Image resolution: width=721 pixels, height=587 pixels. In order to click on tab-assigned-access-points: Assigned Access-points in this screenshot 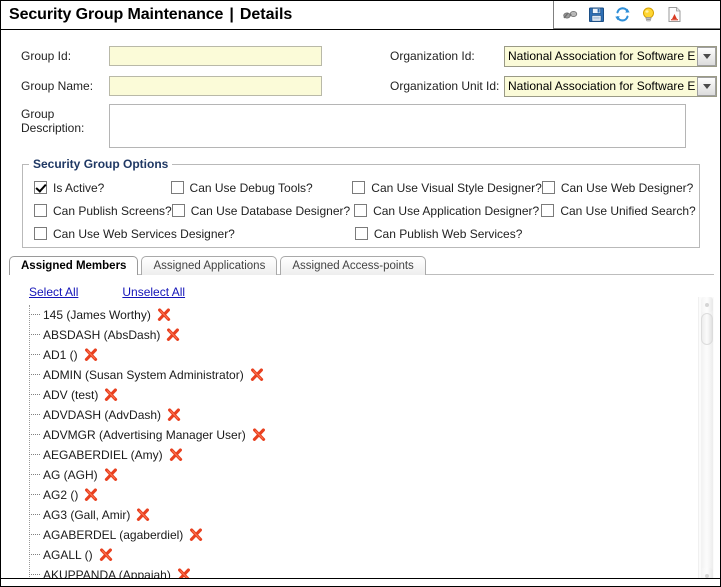, I will do `click(353, 265)`.